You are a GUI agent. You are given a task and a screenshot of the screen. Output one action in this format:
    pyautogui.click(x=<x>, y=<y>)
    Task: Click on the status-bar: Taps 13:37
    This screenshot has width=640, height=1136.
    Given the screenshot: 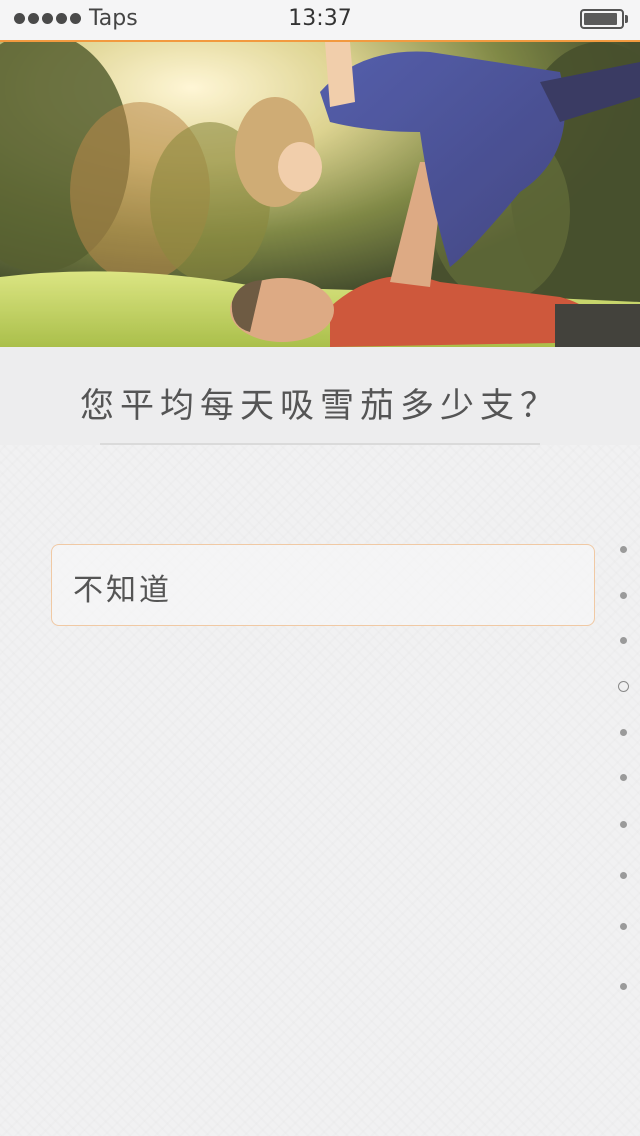 What is the action you would take?
    pyautogui.click(x=320, y=21)
    